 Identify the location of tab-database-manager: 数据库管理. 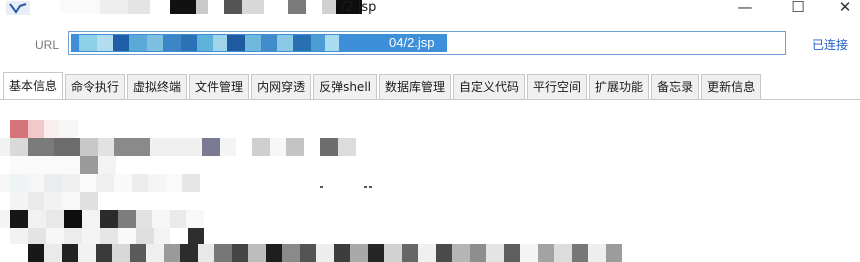
(415, 86).